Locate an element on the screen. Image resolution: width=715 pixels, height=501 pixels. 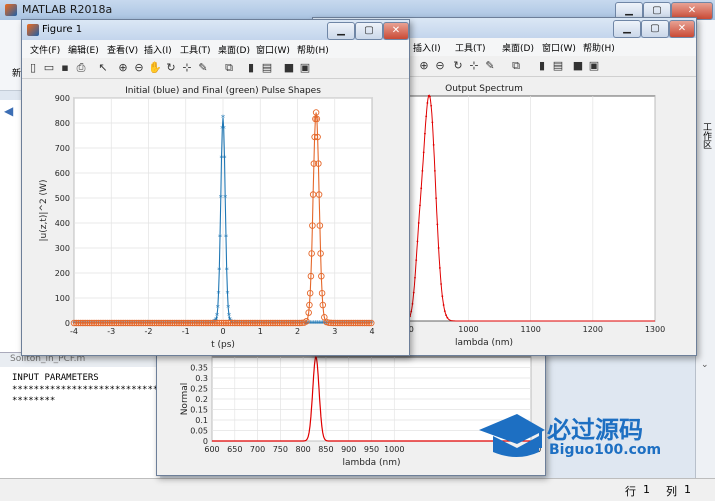
matlab-logo-icon is located at coordinates (11, 10).